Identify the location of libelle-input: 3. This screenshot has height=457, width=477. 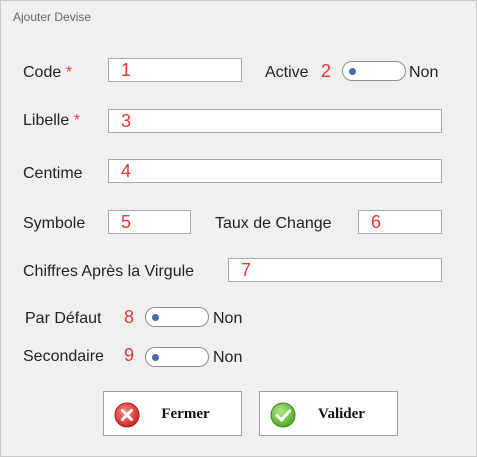
(275, 121).